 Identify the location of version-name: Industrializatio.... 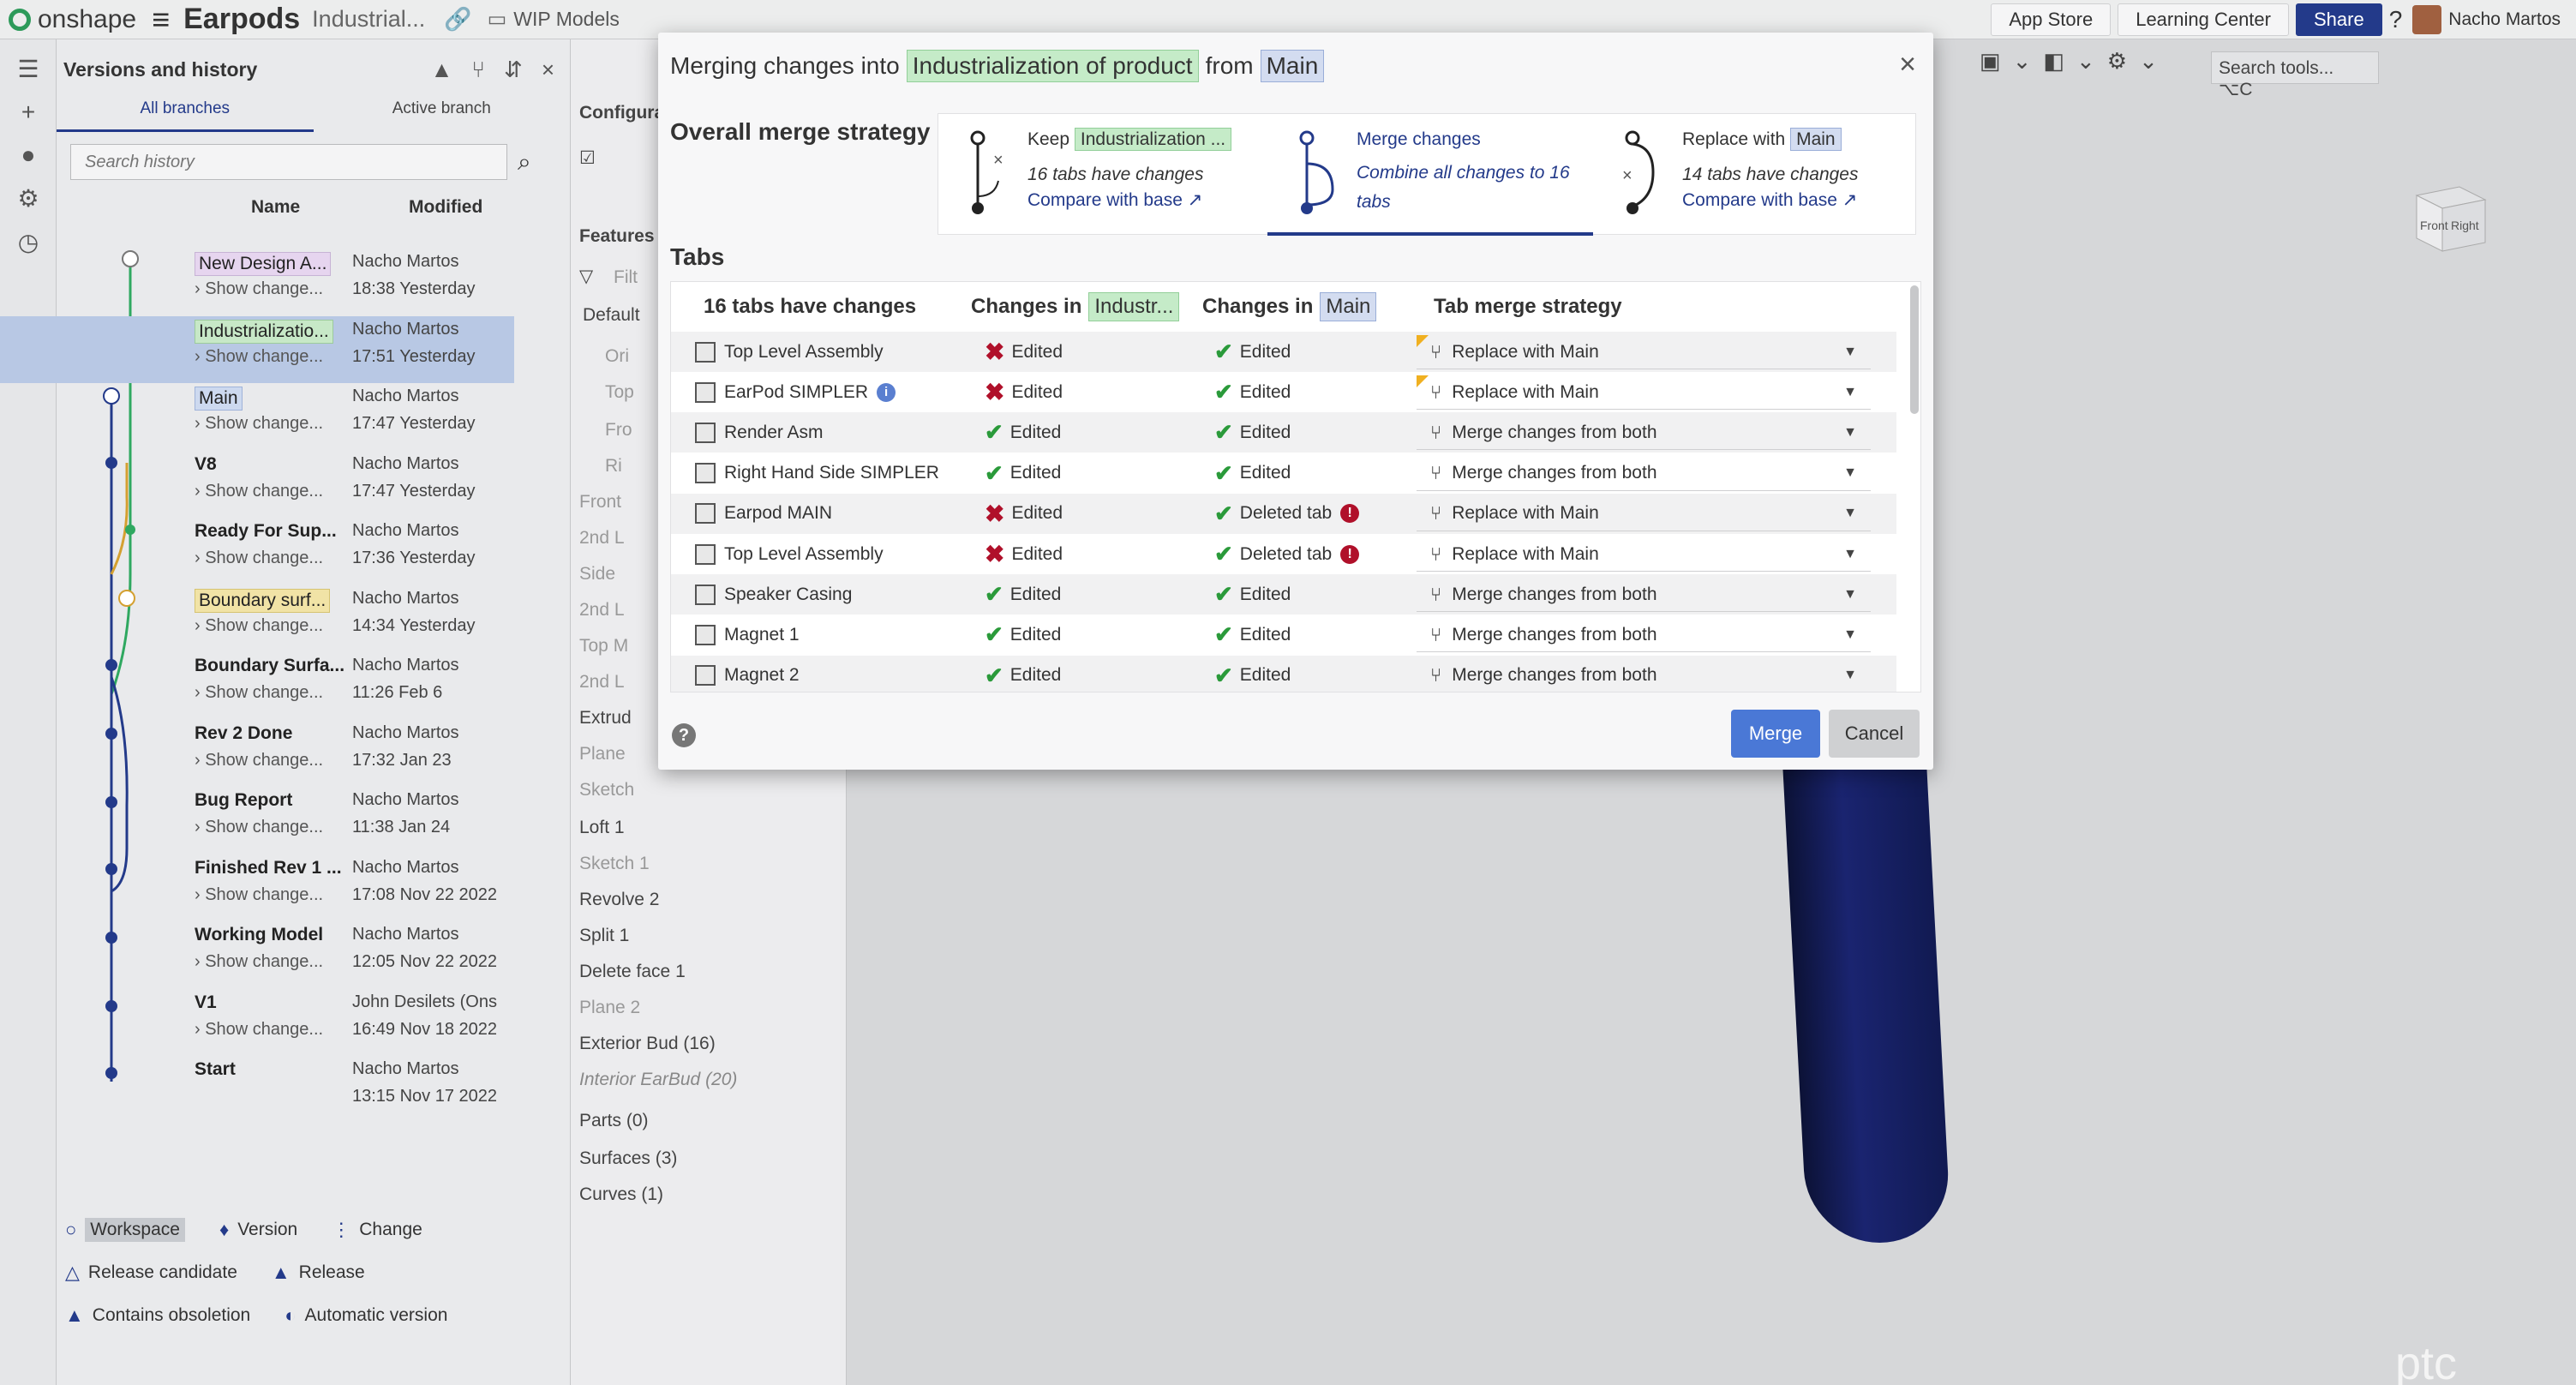
(264, 331).